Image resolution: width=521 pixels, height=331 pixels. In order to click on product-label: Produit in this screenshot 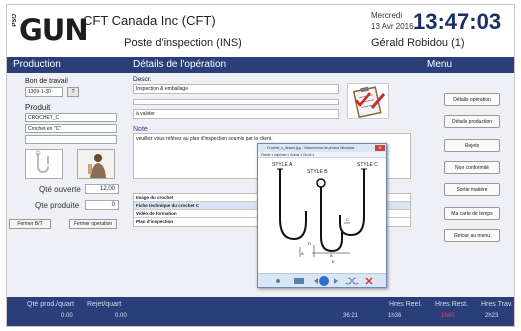, I will do `click(38, 107)`.